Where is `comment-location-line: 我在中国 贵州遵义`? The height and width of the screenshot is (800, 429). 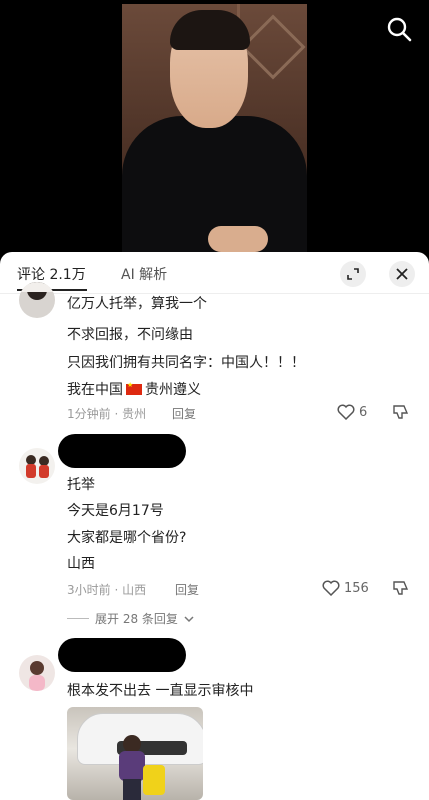
comment-location-line: 我在中国 贵州遵义 is located at coordinates (134, 389).